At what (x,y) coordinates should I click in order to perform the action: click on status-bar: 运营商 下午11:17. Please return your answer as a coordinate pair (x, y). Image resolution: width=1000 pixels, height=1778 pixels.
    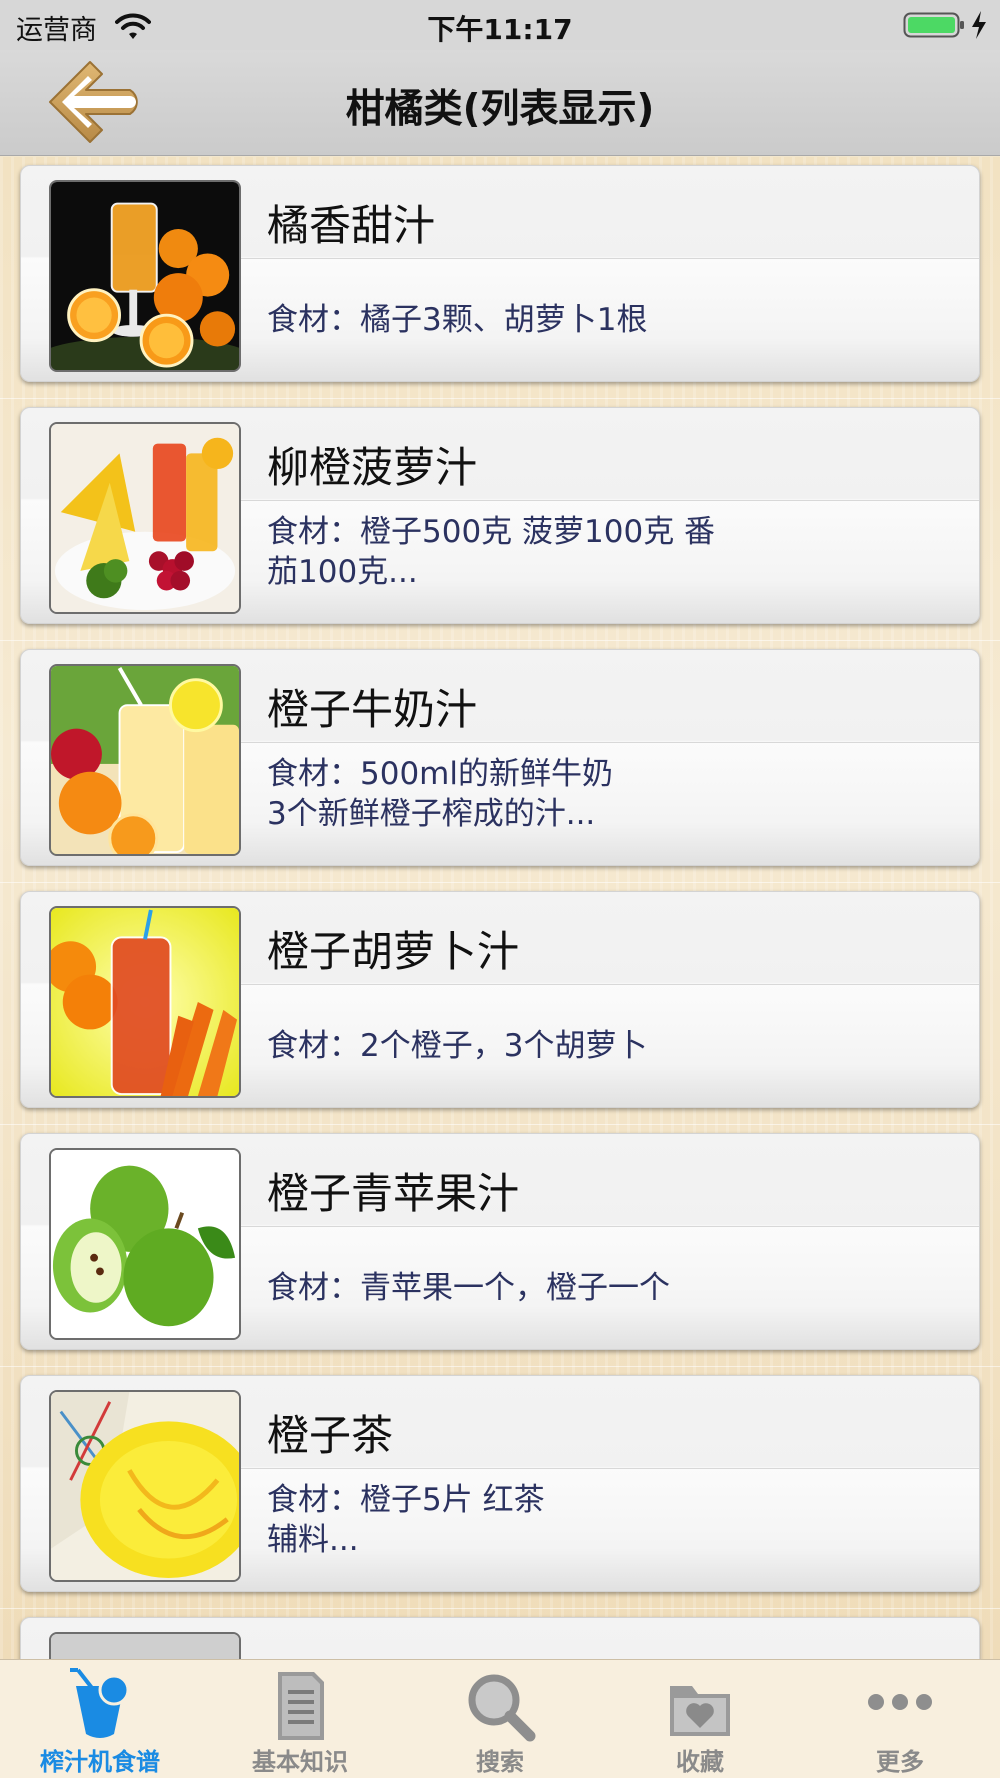
    Looking at the image, I should click on (500, 25).